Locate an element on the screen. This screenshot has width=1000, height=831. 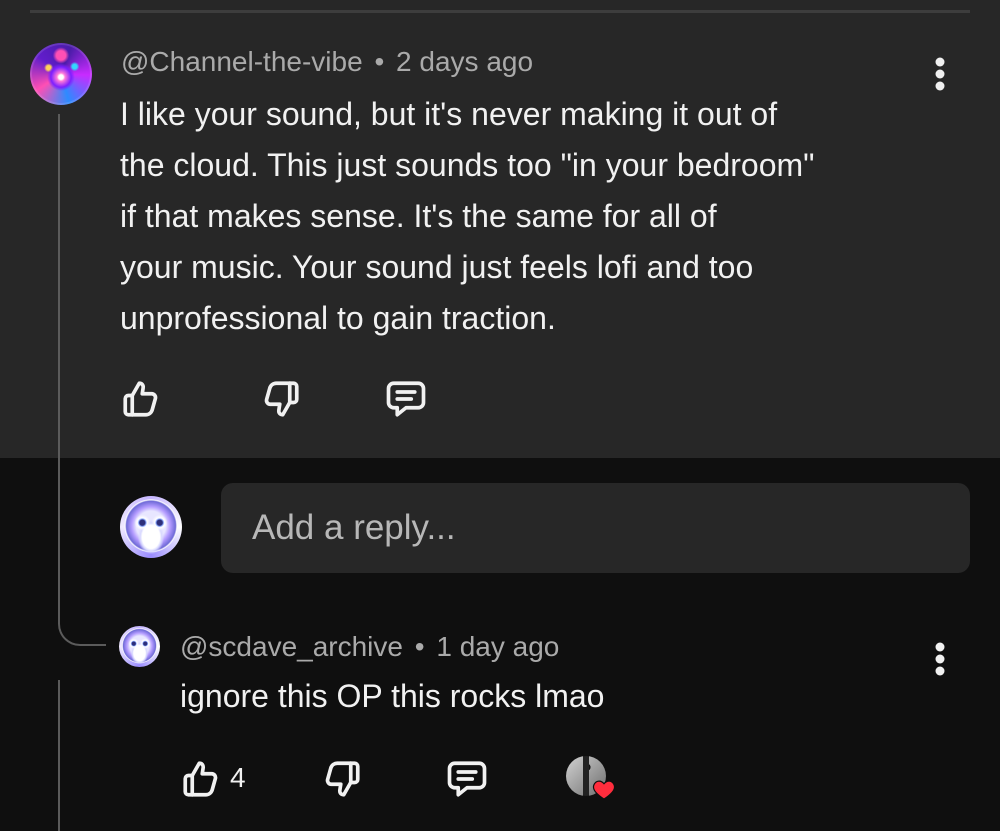
comment-menu-button is located at coordinates (940, 74).